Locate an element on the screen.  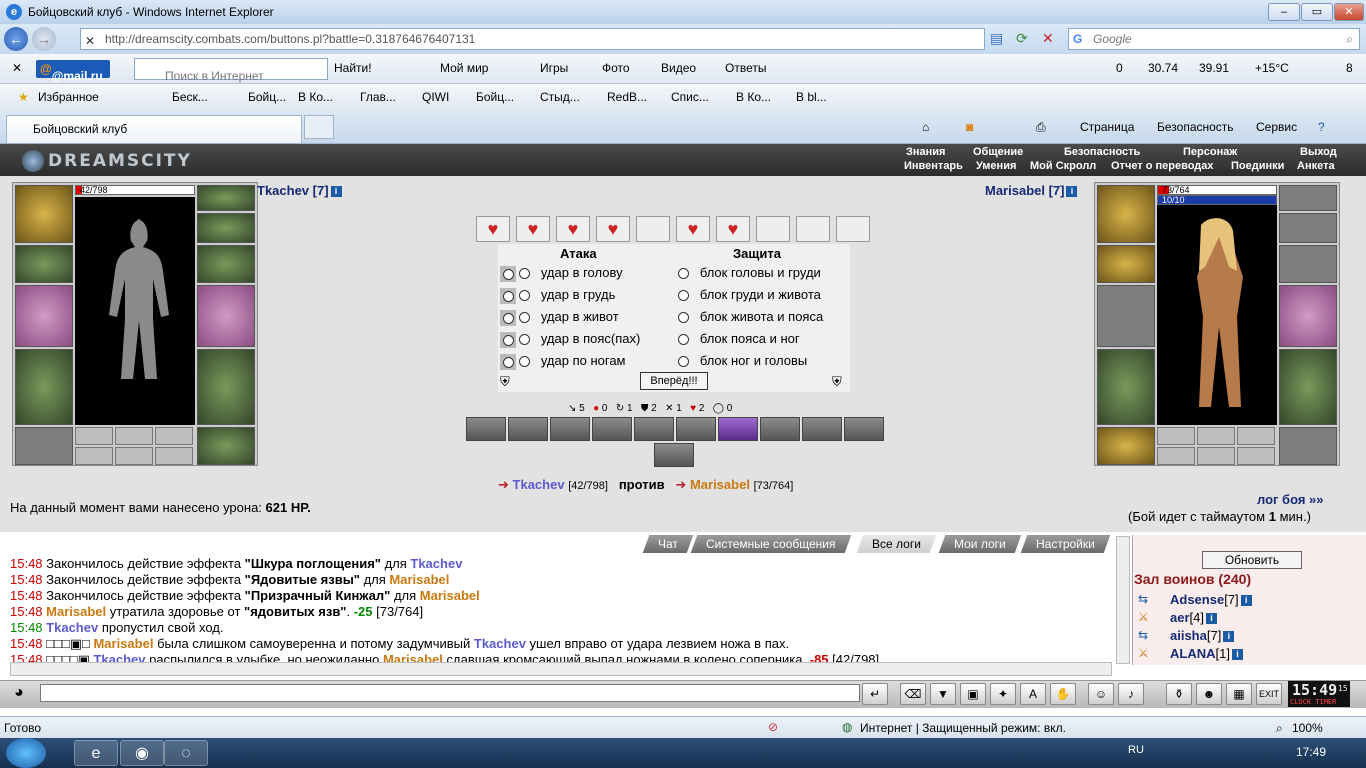
filter-icon: ▼ is located at coordinates (943, 694).